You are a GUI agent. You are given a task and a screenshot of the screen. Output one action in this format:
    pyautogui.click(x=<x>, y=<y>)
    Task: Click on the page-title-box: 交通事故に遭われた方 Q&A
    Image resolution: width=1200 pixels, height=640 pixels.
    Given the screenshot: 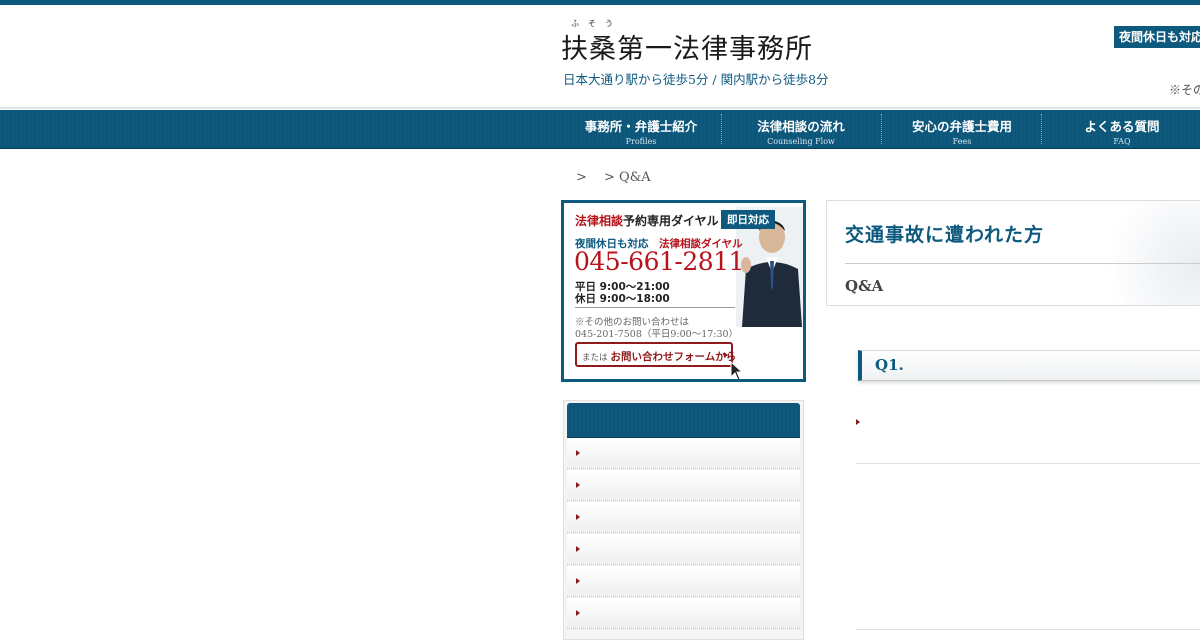 What is the action you would take?
    pyautogui.click(x=1013, y=253)
    